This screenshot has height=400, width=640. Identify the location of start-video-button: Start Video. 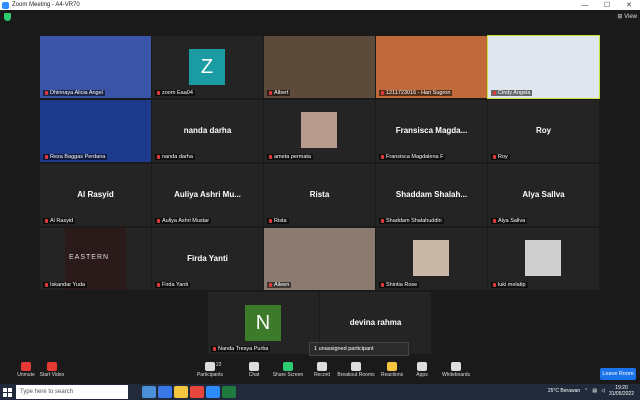
(52, 370).